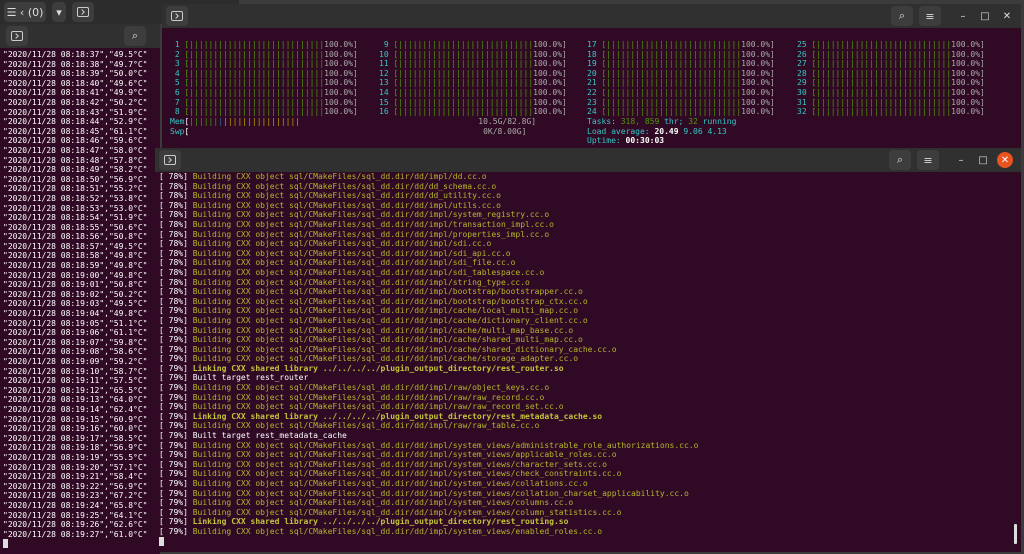  What do you see at coordinates (75, 64) in the screenshot?
I see `log-row: "2020/11/28 08:18:38","49.7°C"` at bounding box center [75, 64].